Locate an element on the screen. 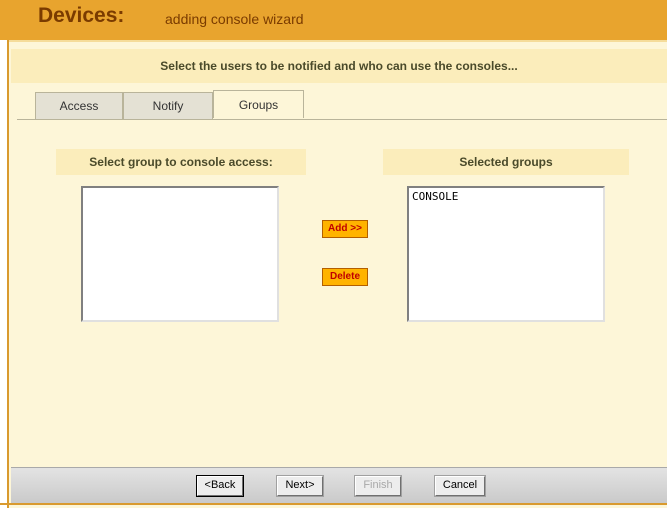 This screenshot has height=508, width=667. selected-groups-list: CONSOLE is located at coordinates (506, 254).